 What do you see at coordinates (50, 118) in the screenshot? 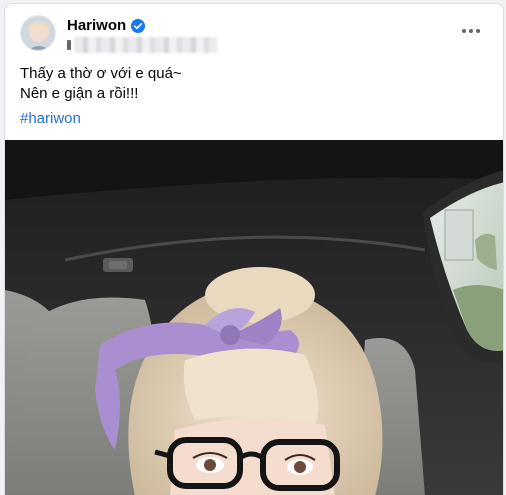
I see `hashtag-link: #hariwon` at bounding box center [50, 118].